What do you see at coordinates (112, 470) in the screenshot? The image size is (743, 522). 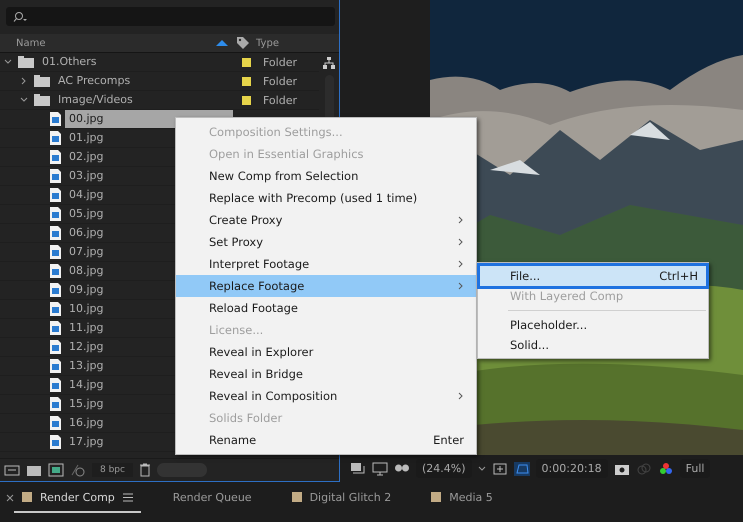 I see `bit-depth-button: 8 bpc` at bounding box center [112, 470].